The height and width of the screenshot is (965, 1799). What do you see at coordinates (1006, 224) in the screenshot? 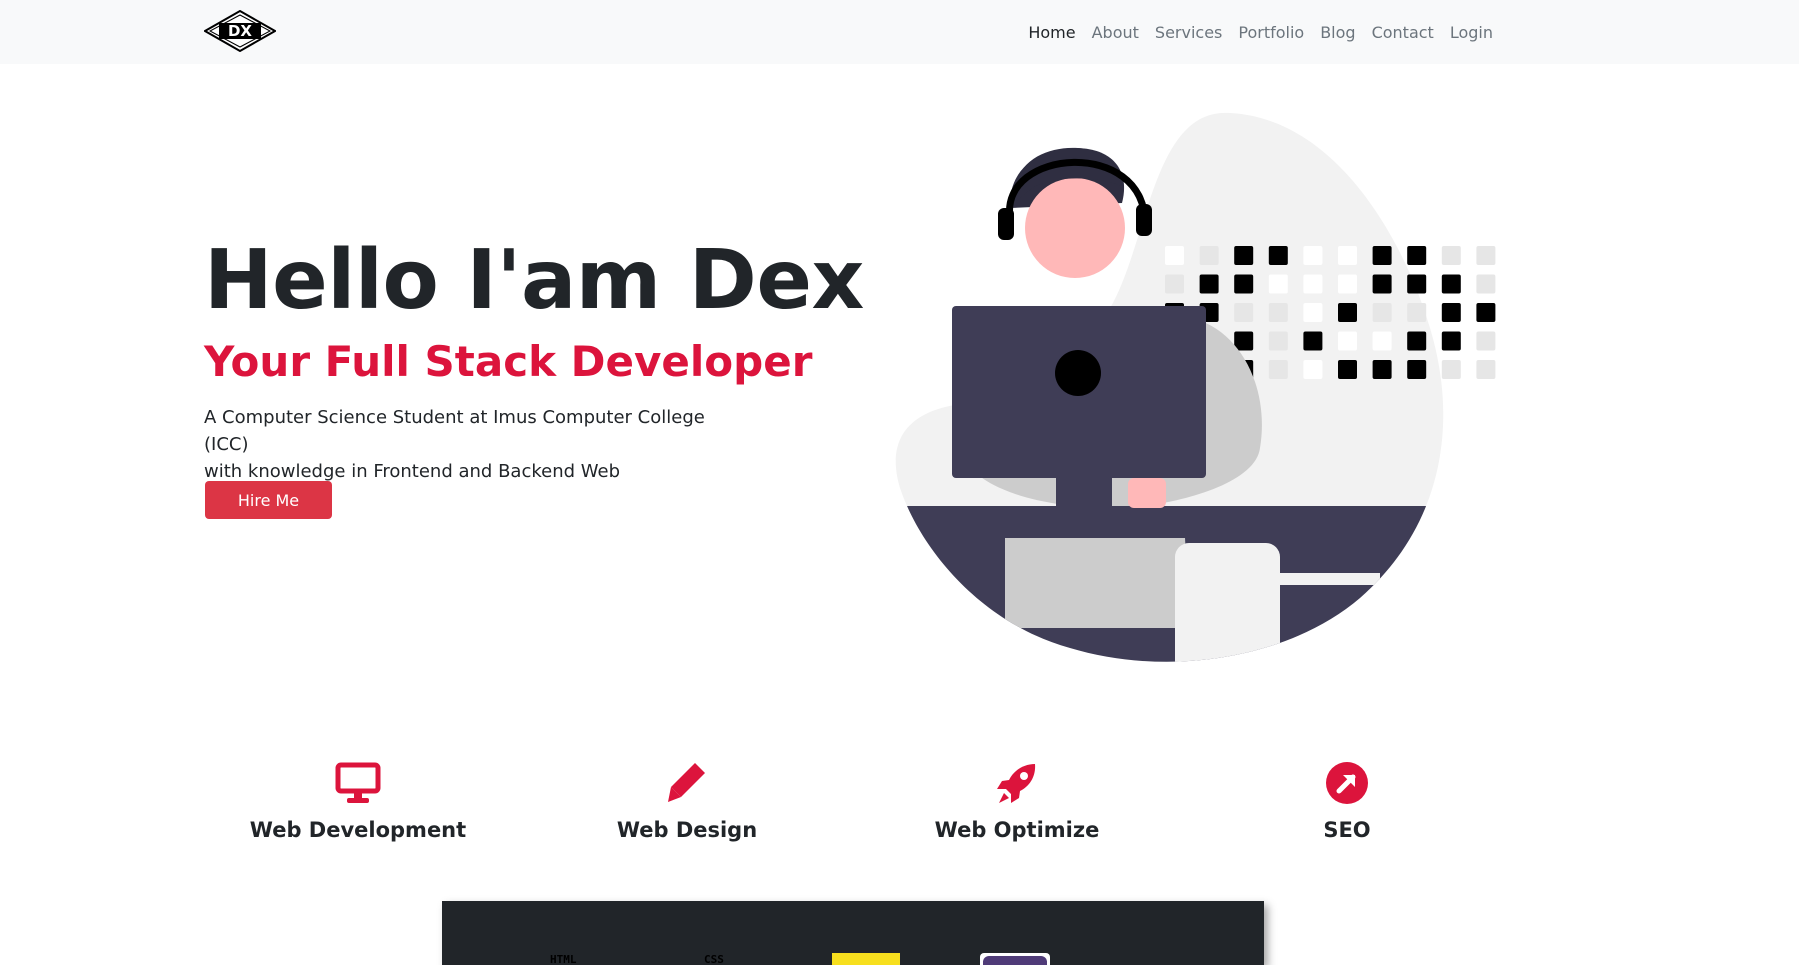
I see `headphone-left` at bounding box center [1006, 224].